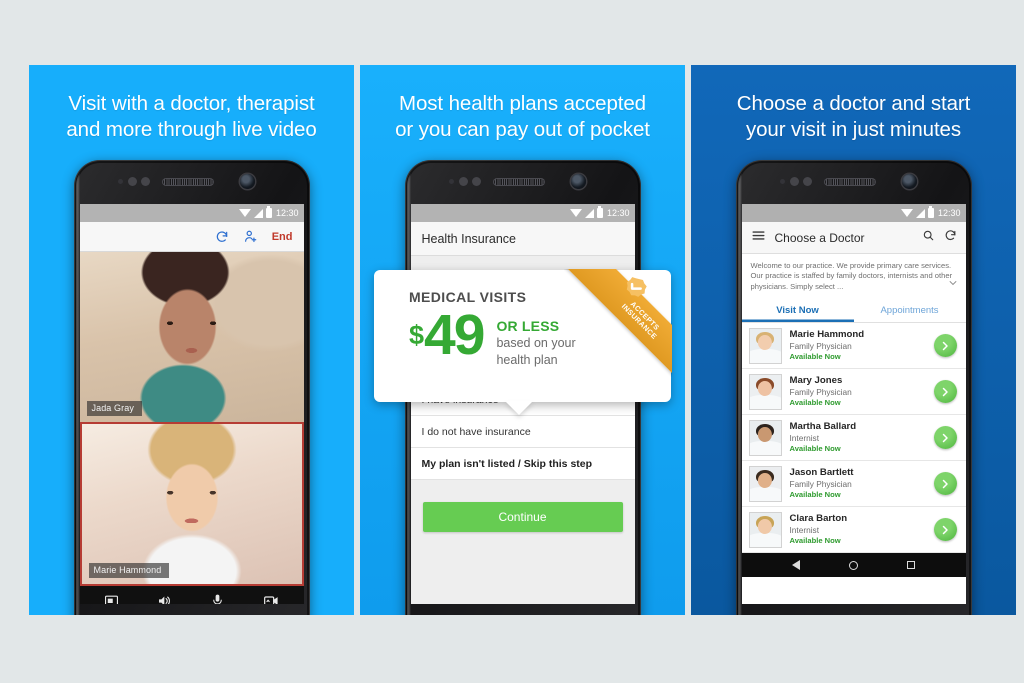  I want to click on microphone-icon, so click(217, 598).